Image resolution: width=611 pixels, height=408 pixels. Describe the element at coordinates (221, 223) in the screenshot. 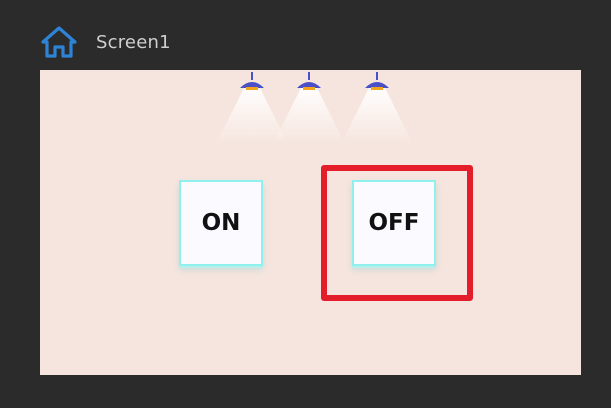

I see `on-button: ON` at that location.